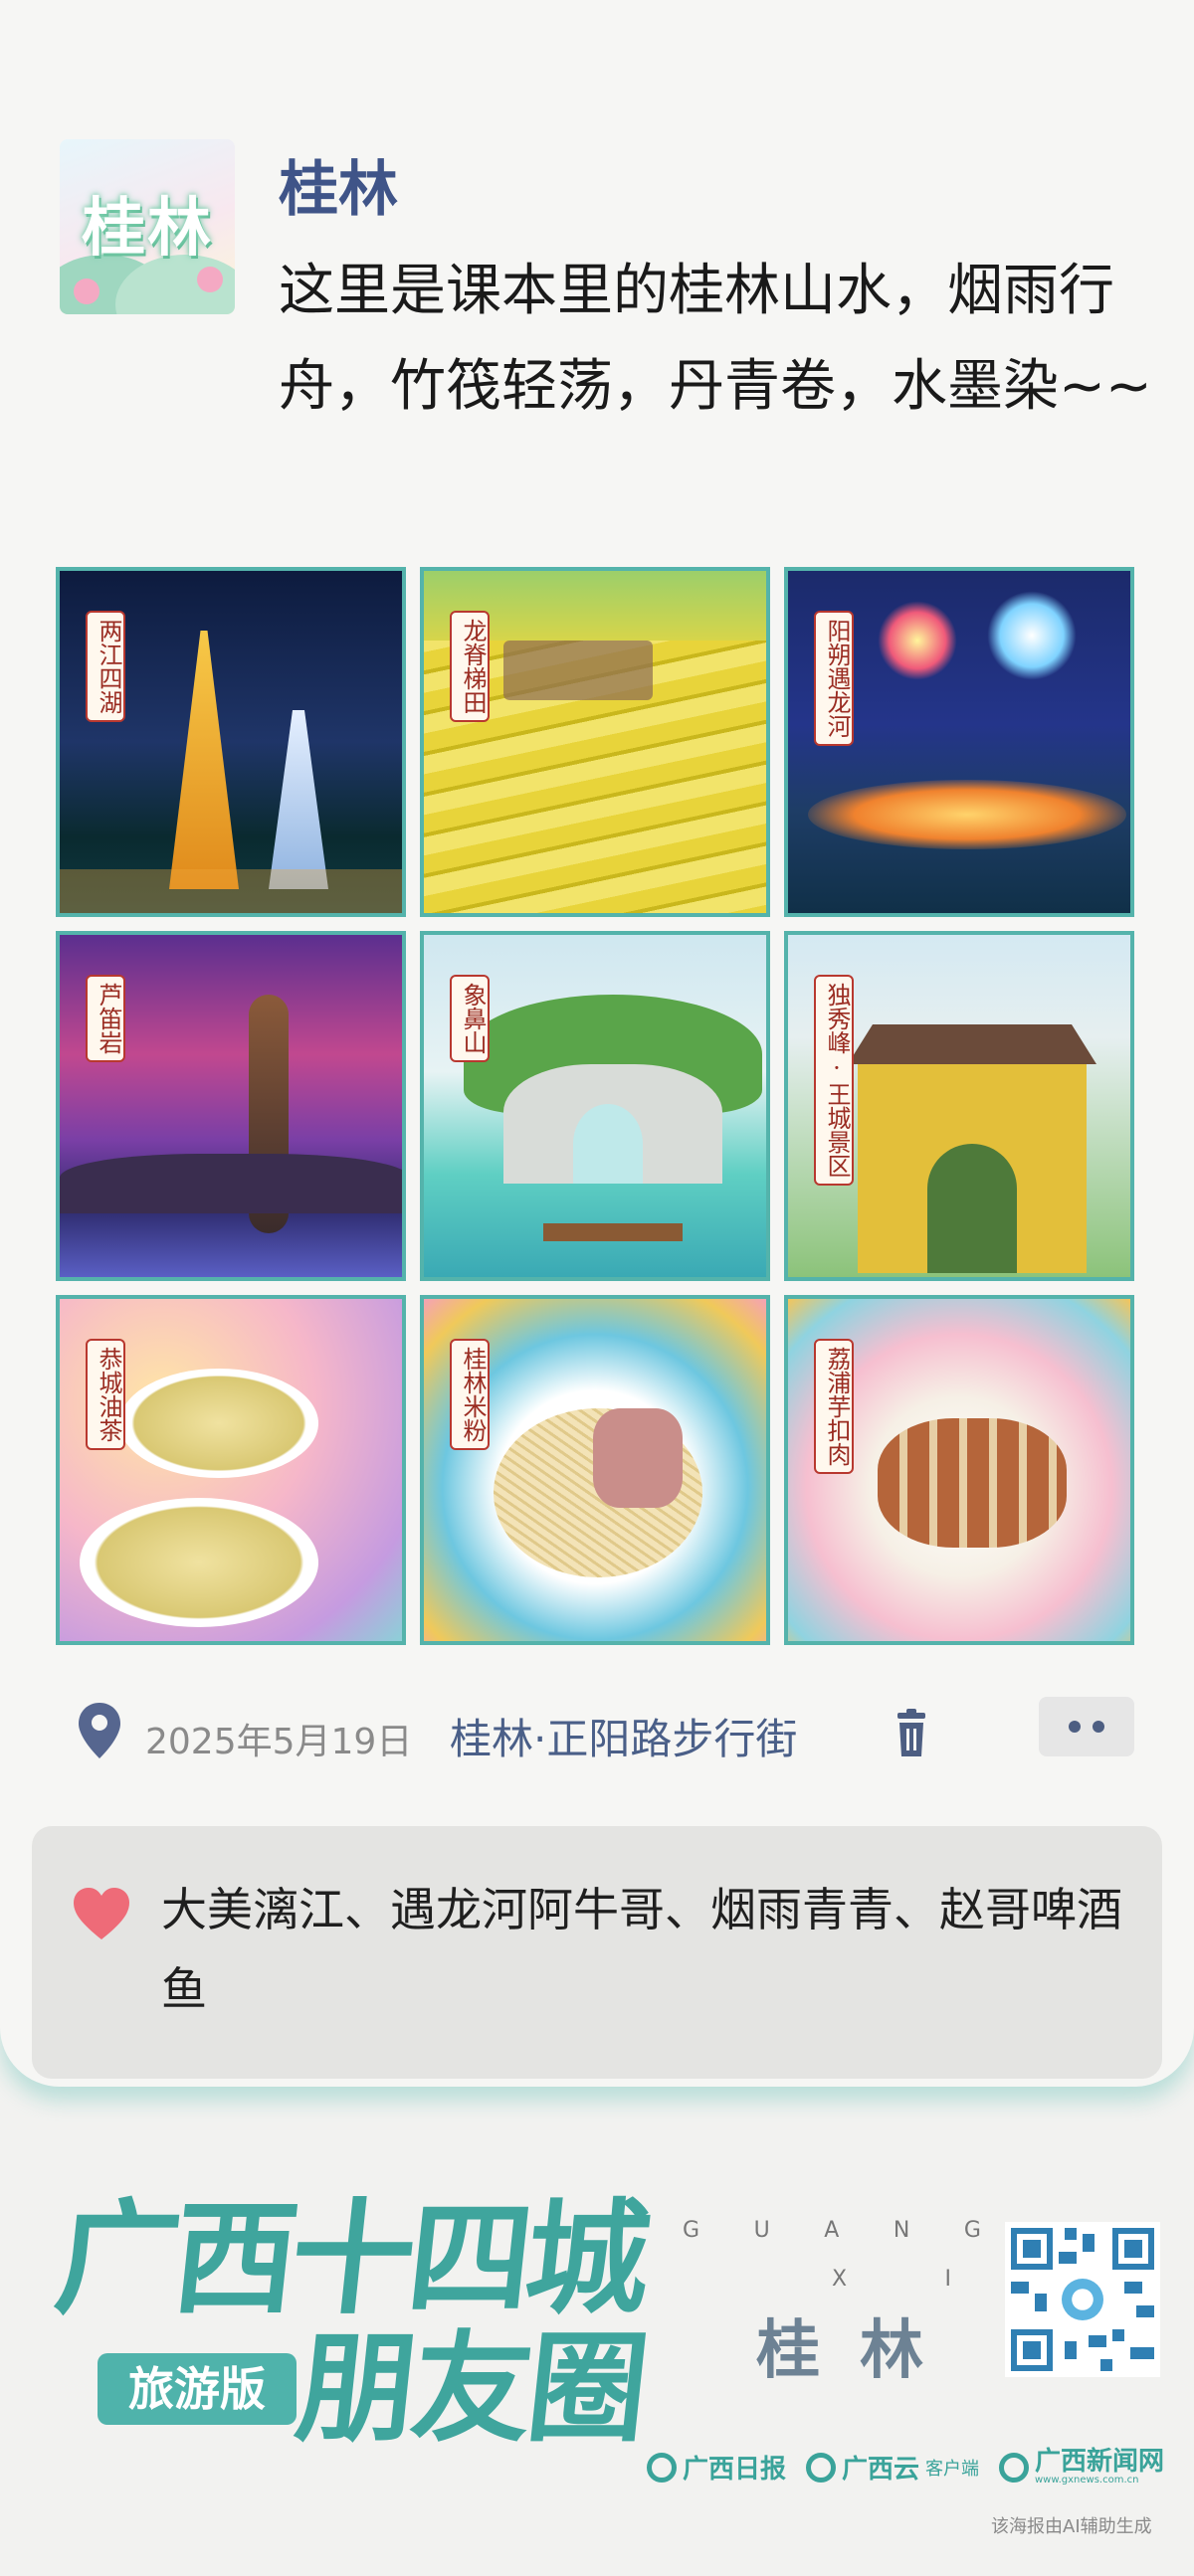 The image size is (1194, 2576). I want to click on letter: N, so click(901, 2230).